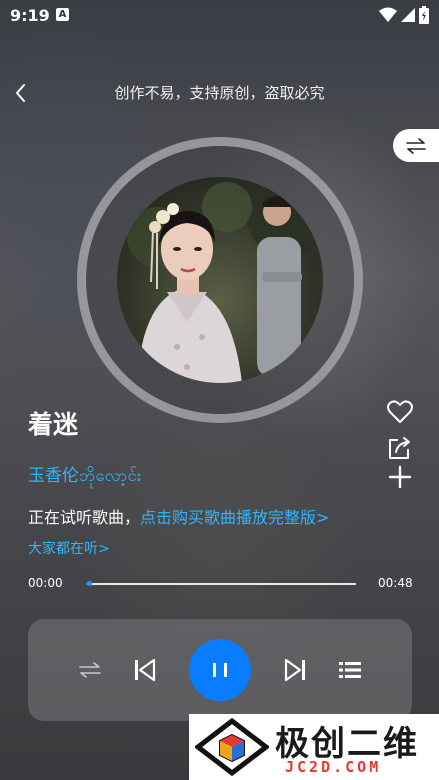 The height and width of the screenshot is (780, 439). What do you see at coordinates (84, 517) in the screenshot?
I see `trial-prefix: 正在试听歌曲，` at bounding box center [84, 517].